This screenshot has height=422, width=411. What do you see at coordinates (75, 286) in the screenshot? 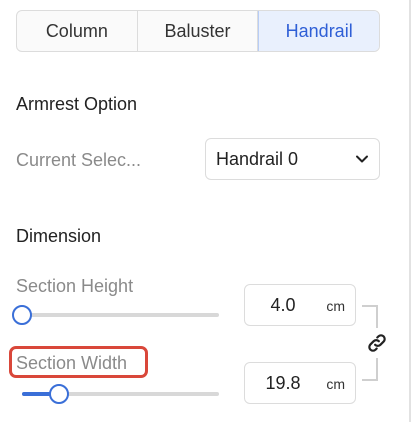
I see `section-height-label: Section Height` at bounding box center [75, 286].